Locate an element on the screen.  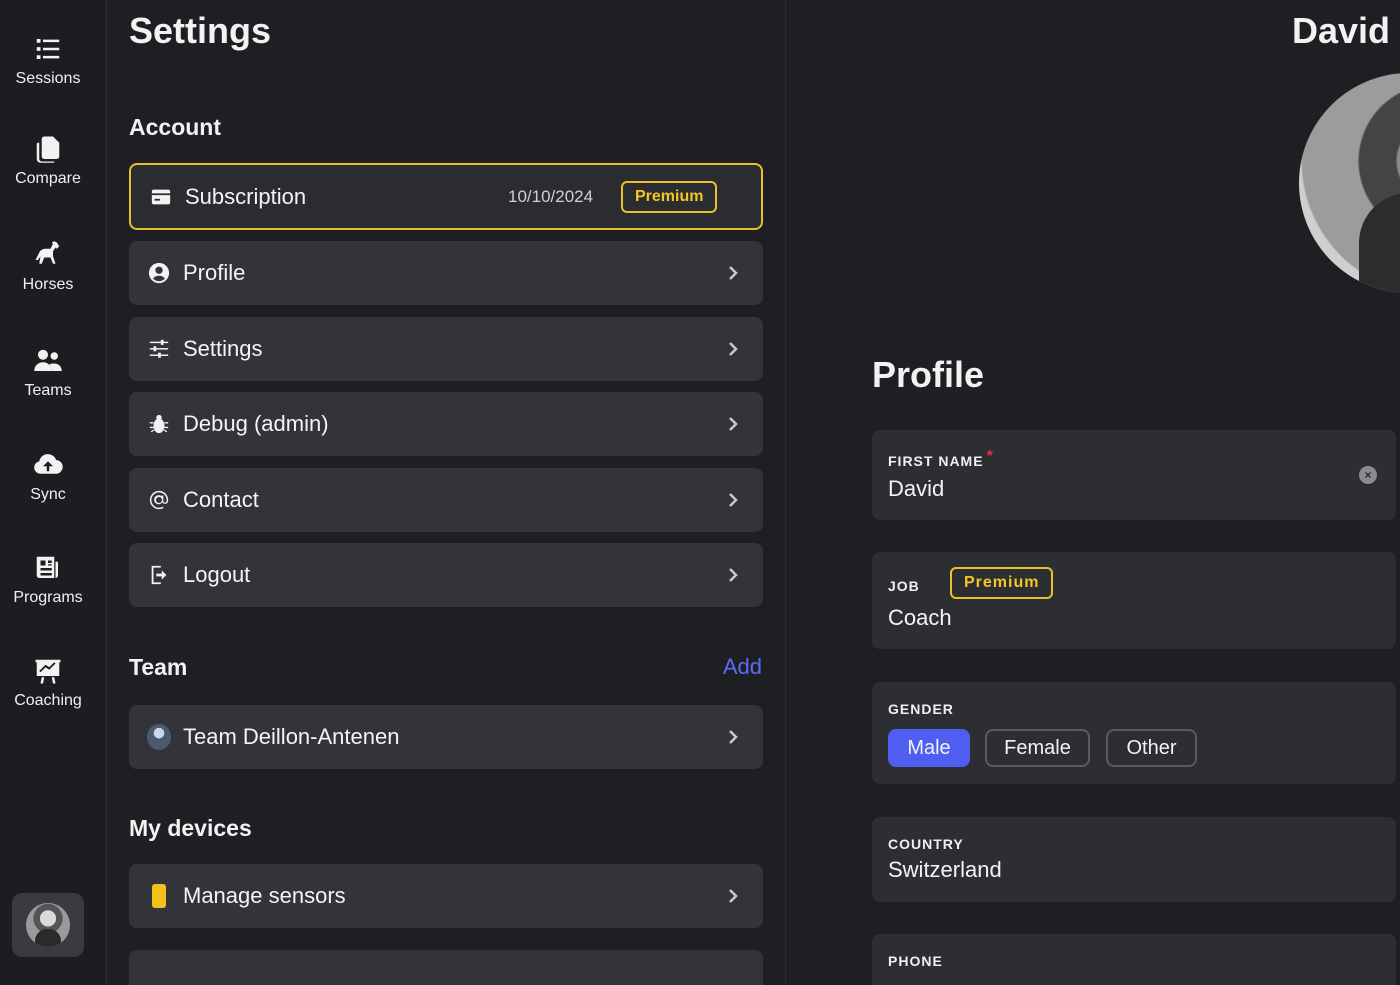
country-value: Switzerland is located at coordinates (945, 870).